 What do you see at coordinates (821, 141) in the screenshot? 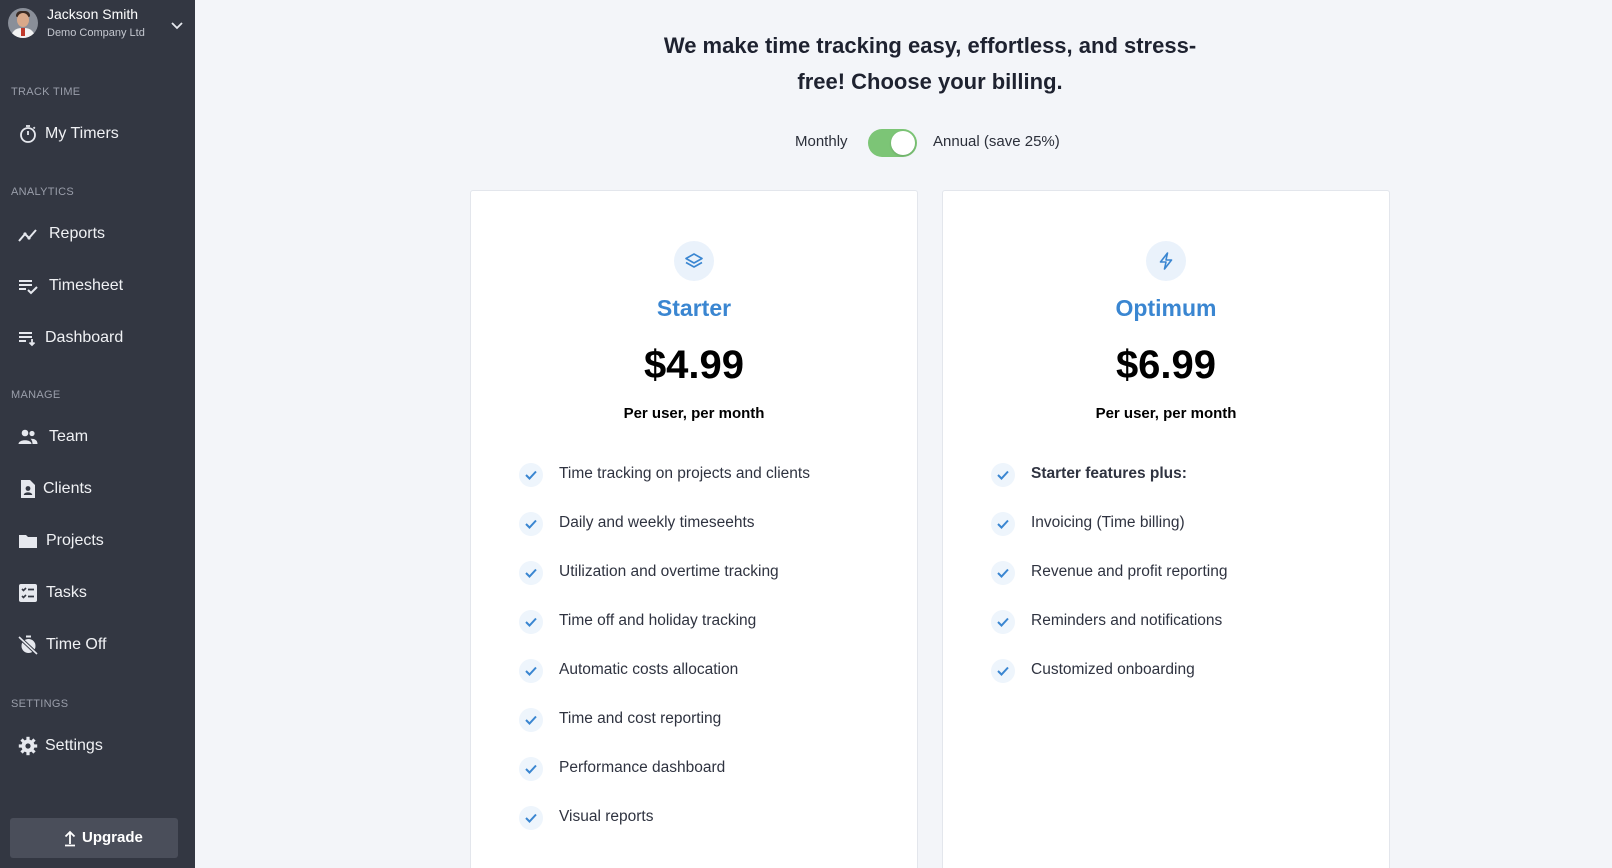
I see `monthly-label: Monthly` at bounding box center [821, 141].